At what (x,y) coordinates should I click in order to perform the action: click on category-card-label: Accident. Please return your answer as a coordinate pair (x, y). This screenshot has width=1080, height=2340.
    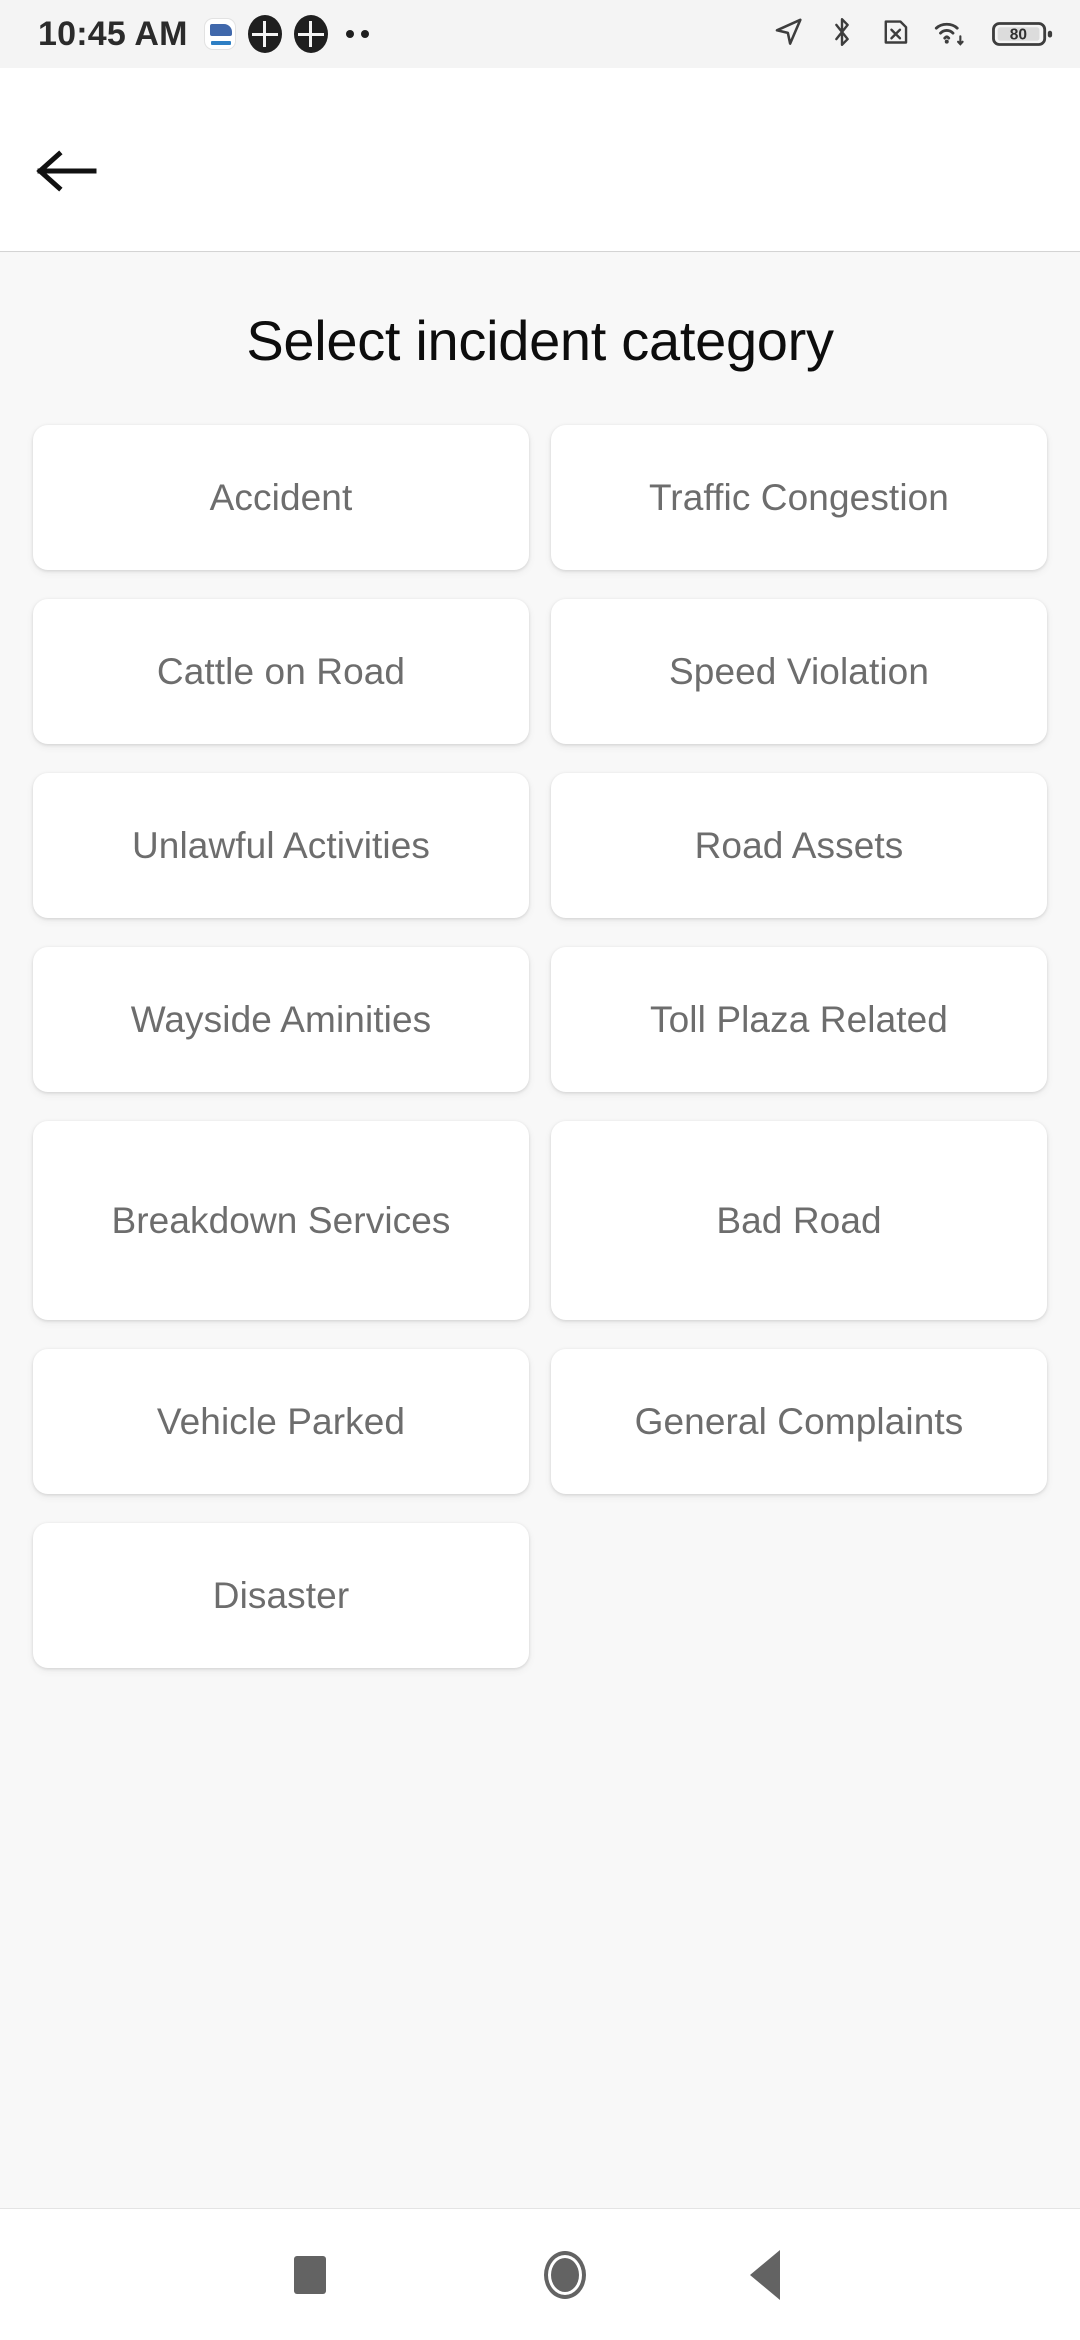
    Looking at the image, I should click on (281, 497).